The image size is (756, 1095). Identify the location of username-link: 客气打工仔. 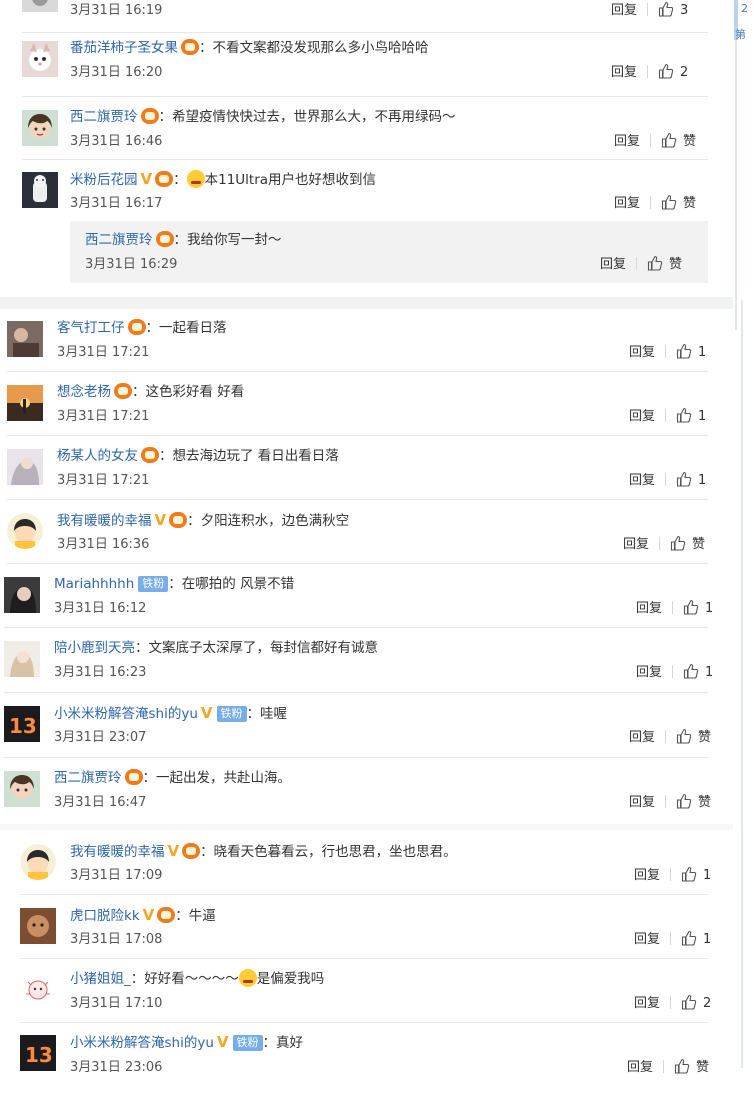
(91, 328).